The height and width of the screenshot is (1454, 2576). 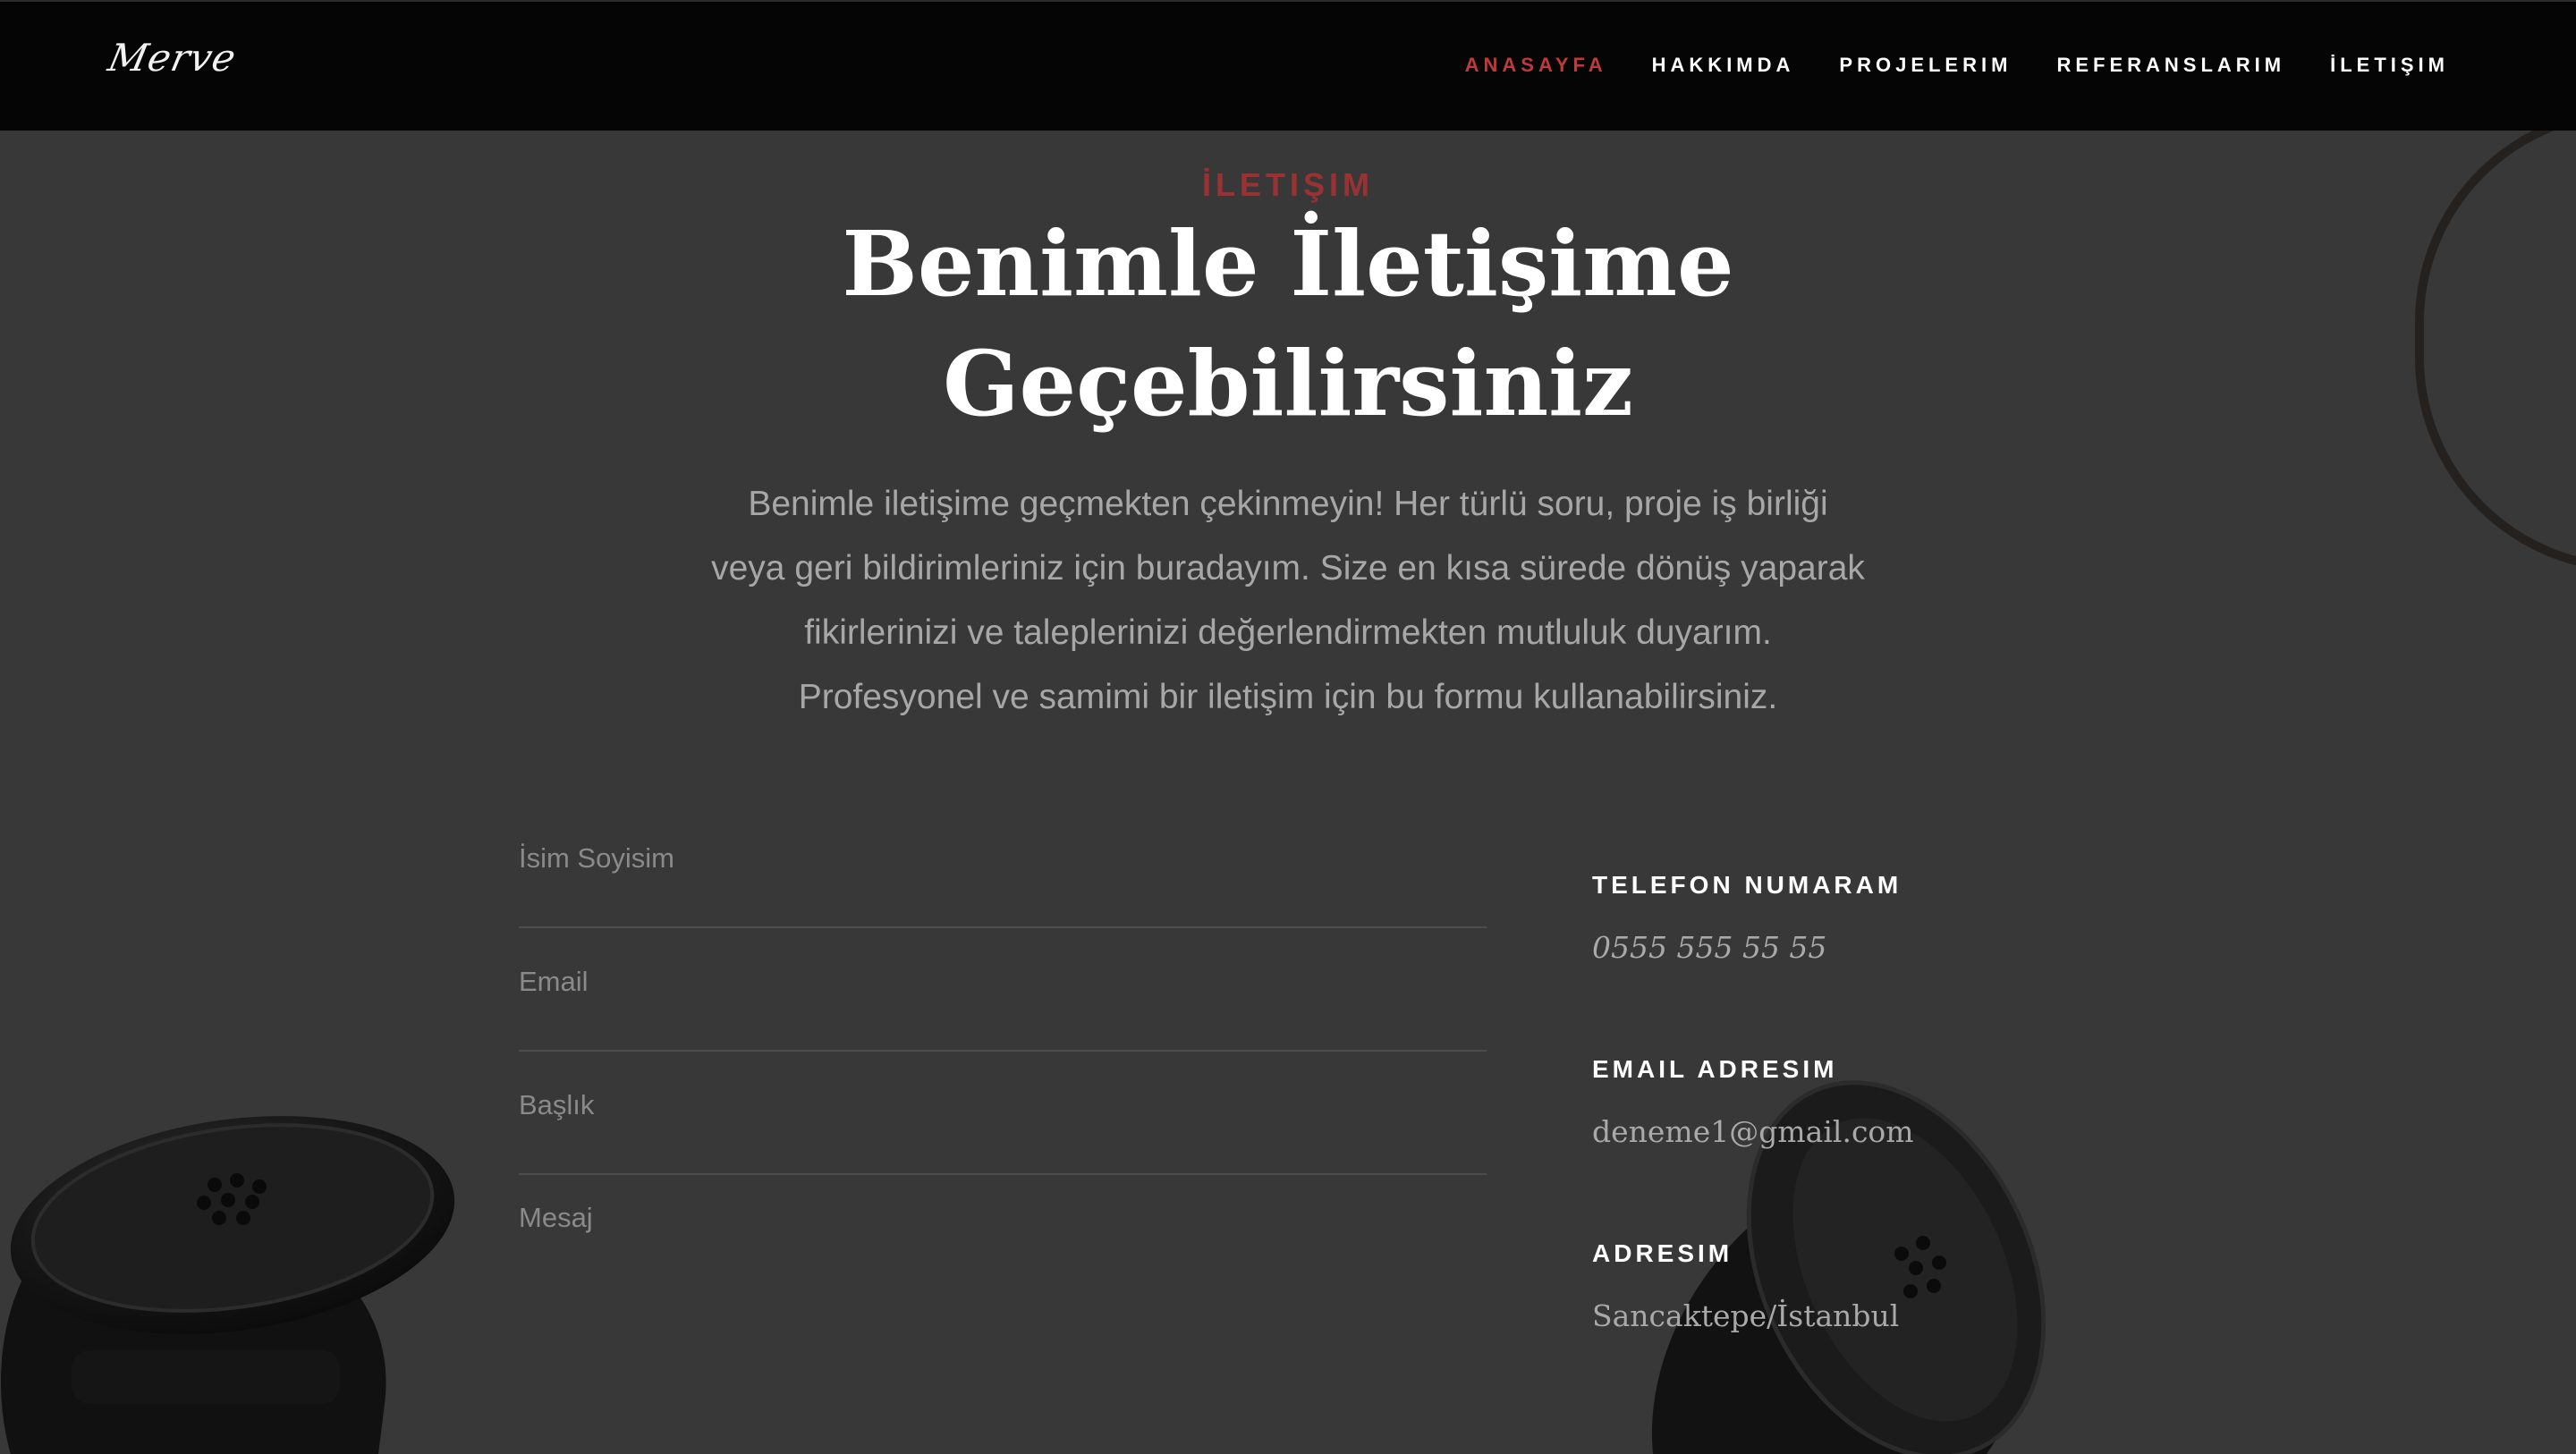 I want to click on nav-item-hakkimda: HAKKIMDA, so click(x=1723, y=65).